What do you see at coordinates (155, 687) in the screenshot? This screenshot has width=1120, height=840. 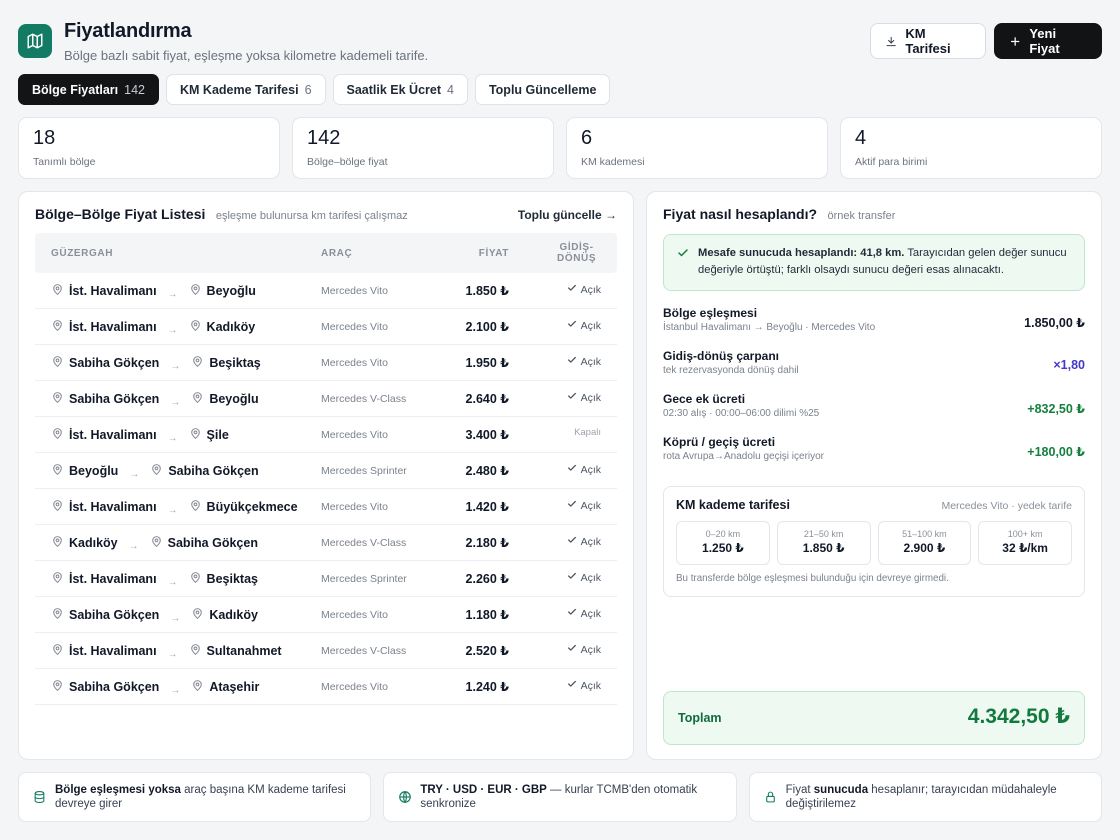 I see `route-cell: Sabiha Gökçen → Ataşehir` at bounding box center [155, 687].